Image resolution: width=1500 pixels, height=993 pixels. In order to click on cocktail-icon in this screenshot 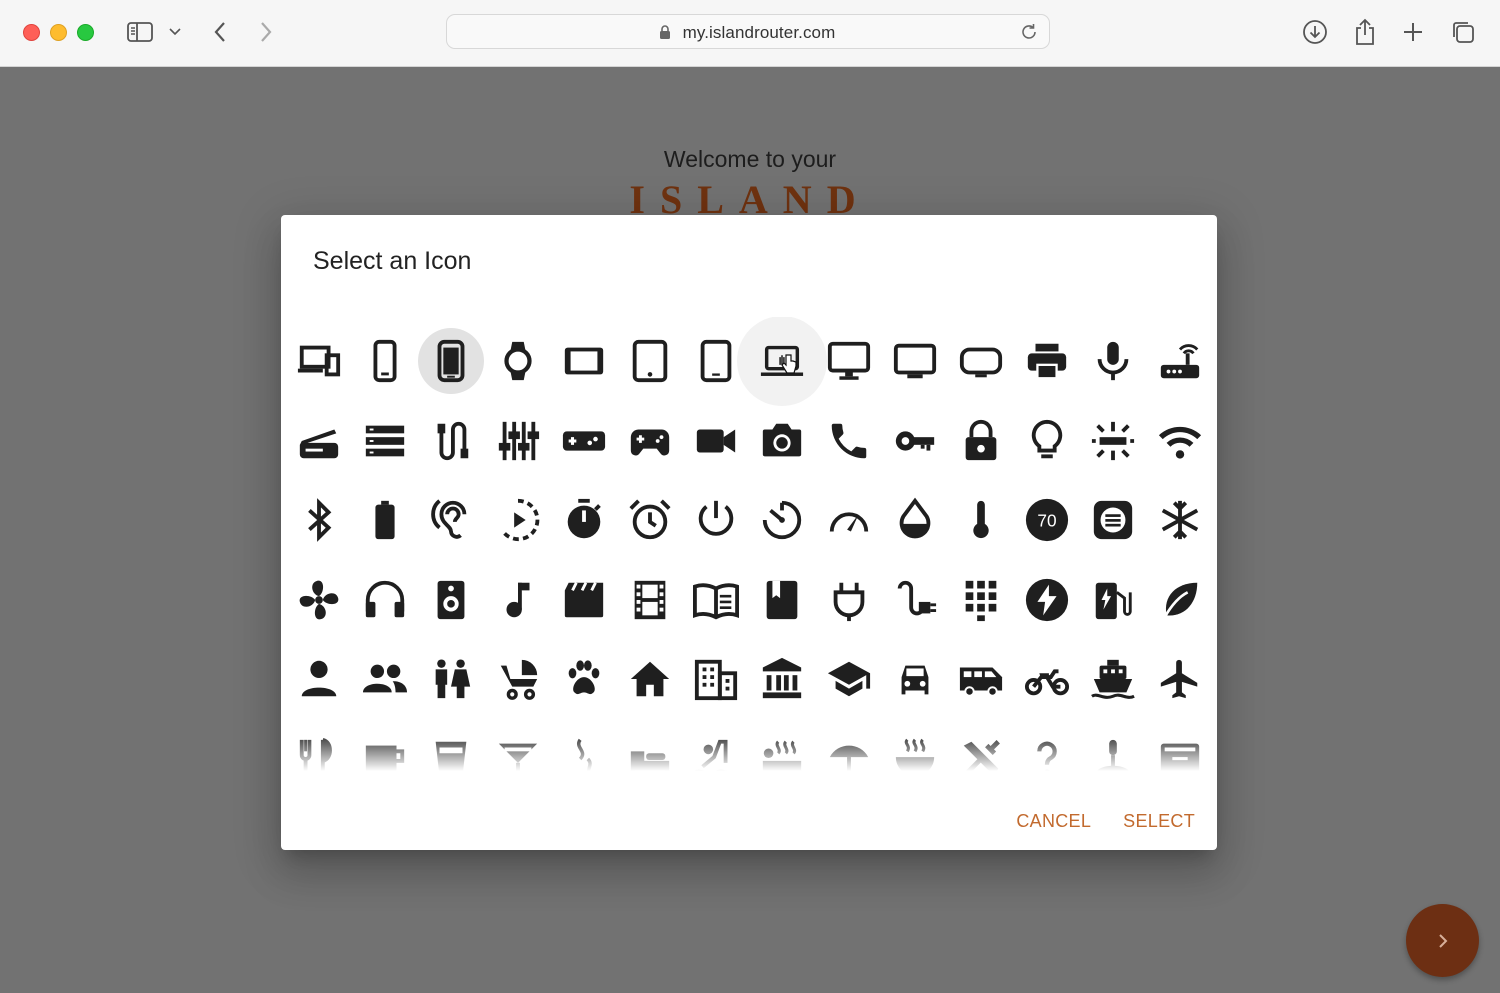, I will do `click(518, 748)`.